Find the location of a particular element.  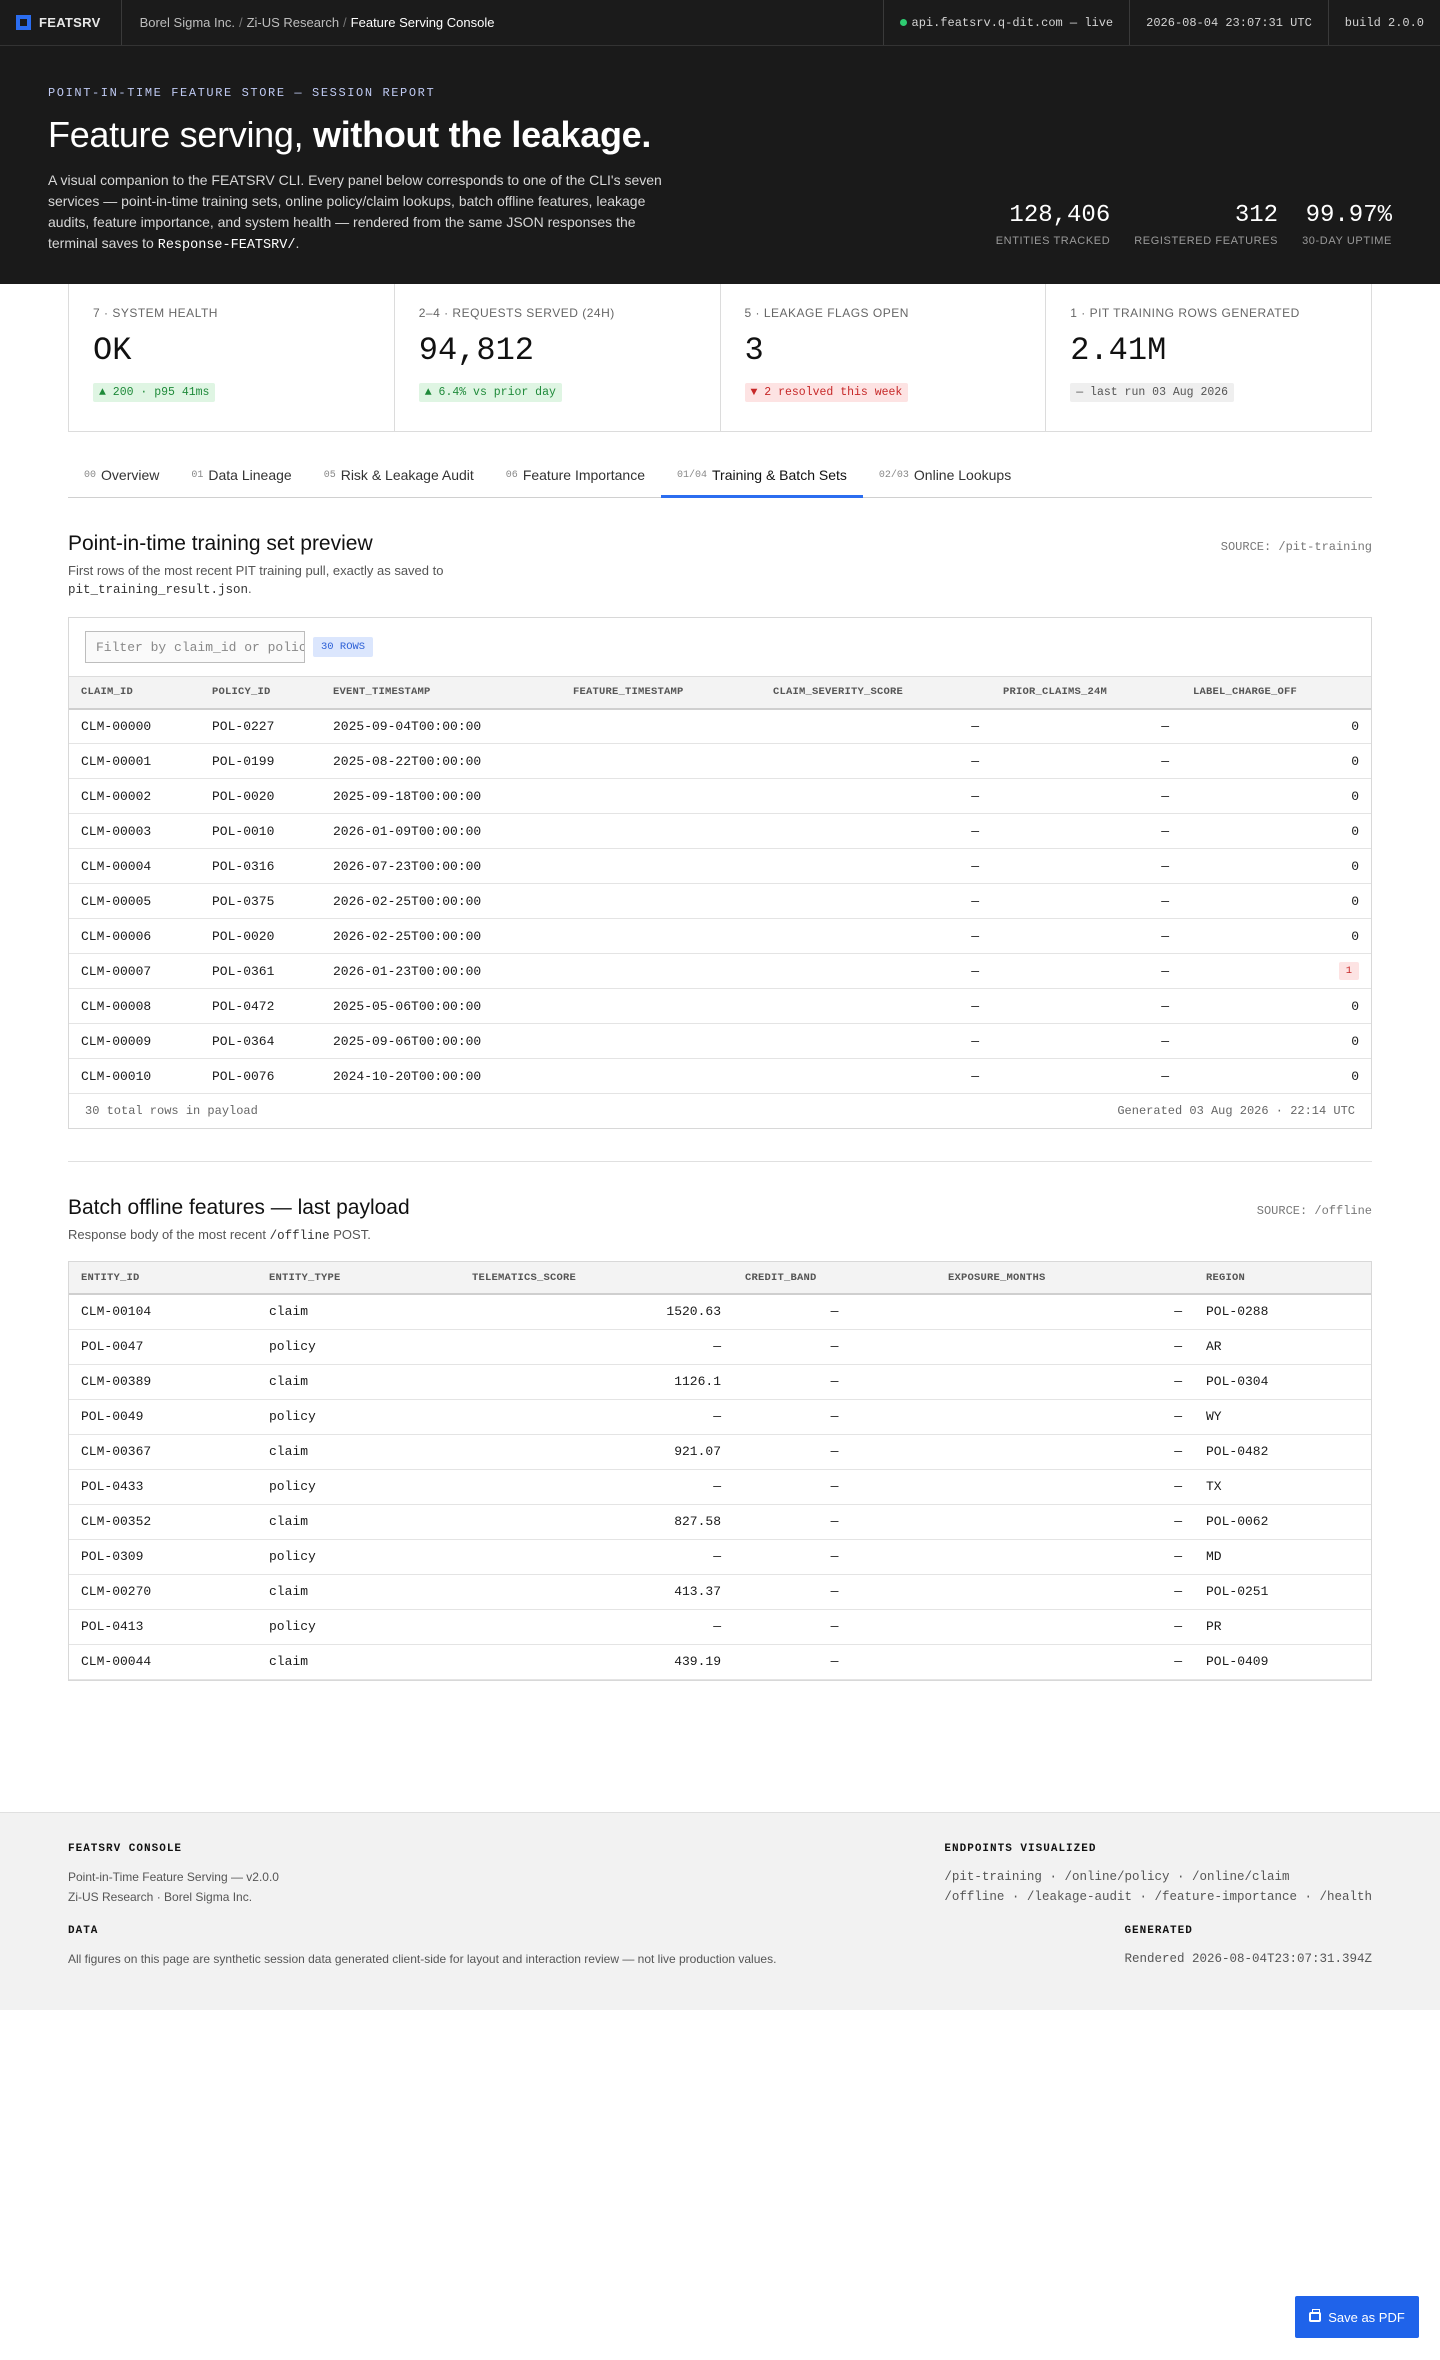

table-row: CLM-00003 POL-0010 2026-01-09T00:00:00— —0 is located at coordinates (720, 831).